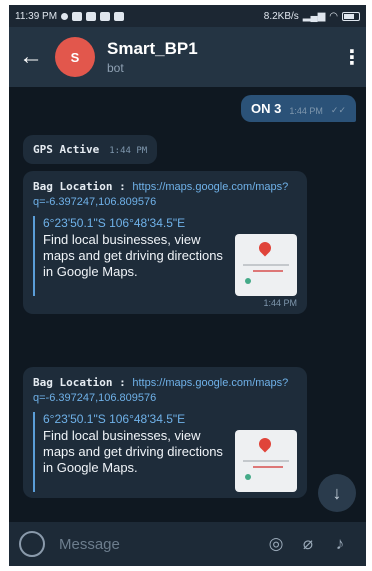 The height and width of the screenshot is (571, 372). Describe the element at coordinates (159, 544) in the screenshot. I see `message-input: Message` at that location.